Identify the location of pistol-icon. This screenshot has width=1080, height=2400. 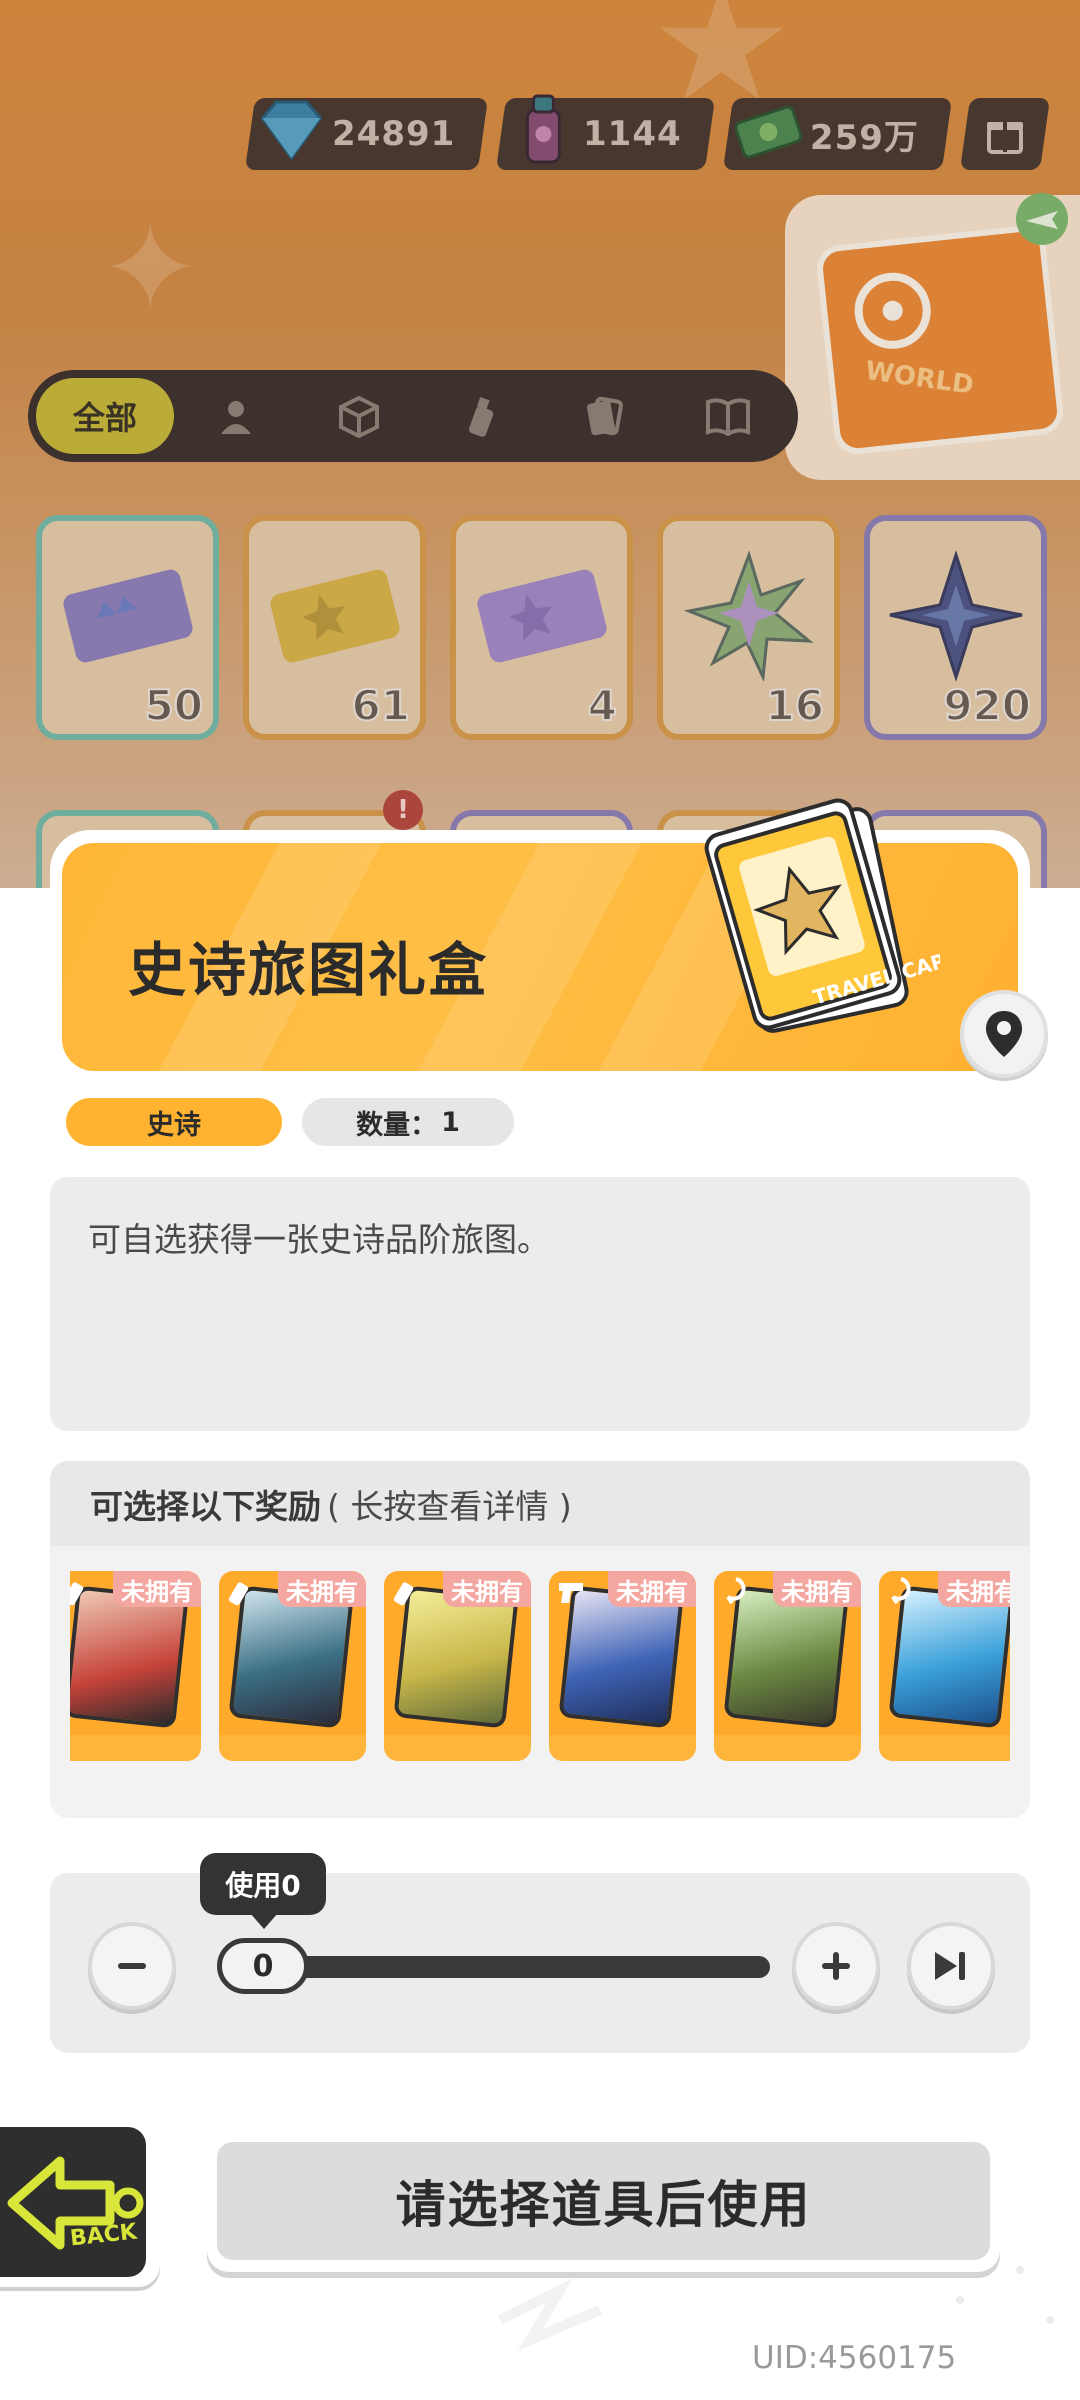
(571, 1593).